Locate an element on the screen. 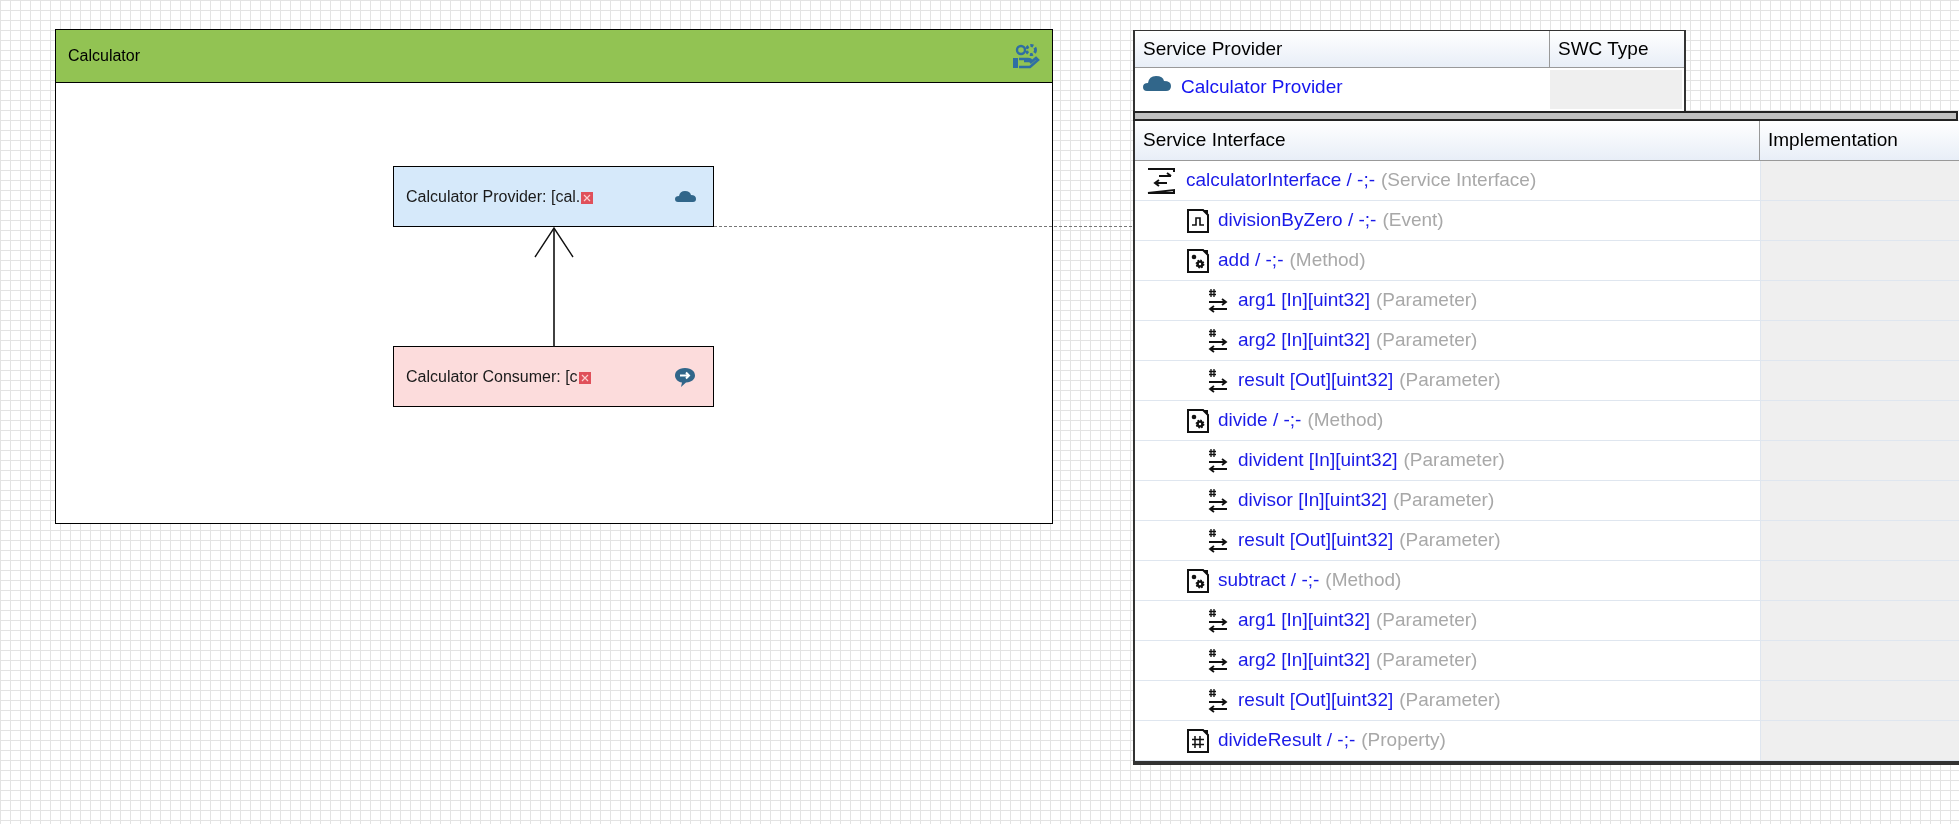 Image resolution: width=1959 pixels, height=824 pixels. gear-hand-icon is located at coordinates (1026, 56).